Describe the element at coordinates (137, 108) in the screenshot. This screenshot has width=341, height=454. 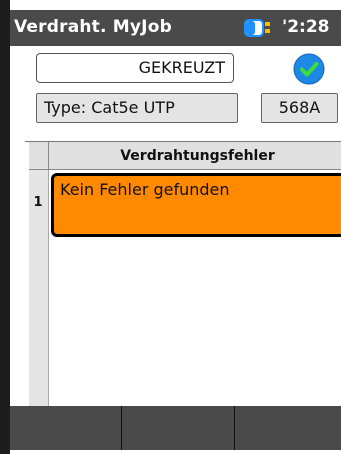
I see `cable-type-button: Type: Cat5e UTP` at that location.